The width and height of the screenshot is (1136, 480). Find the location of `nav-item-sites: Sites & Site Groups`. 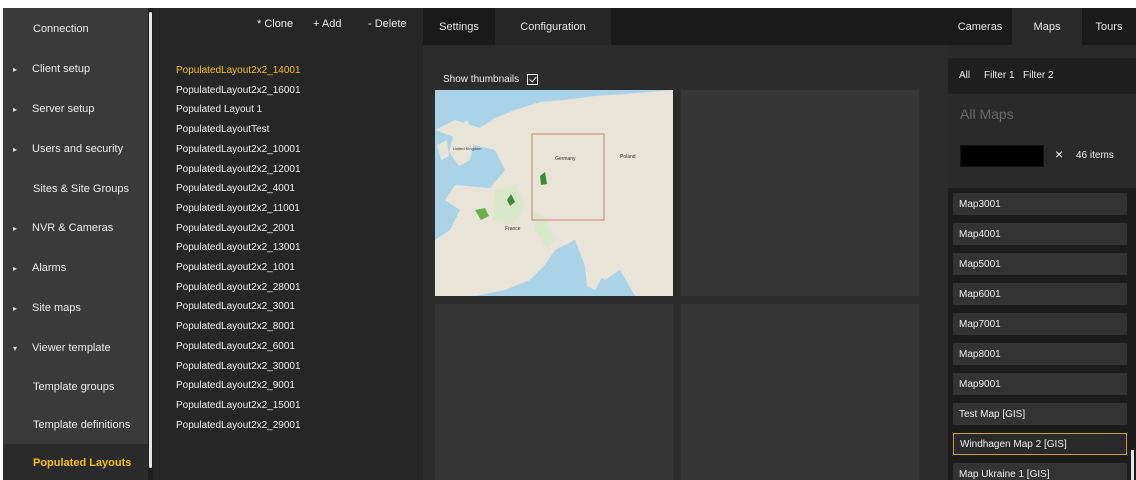

nav-item-sites: Sites & Site Groups is located at coordinates (75, 189).